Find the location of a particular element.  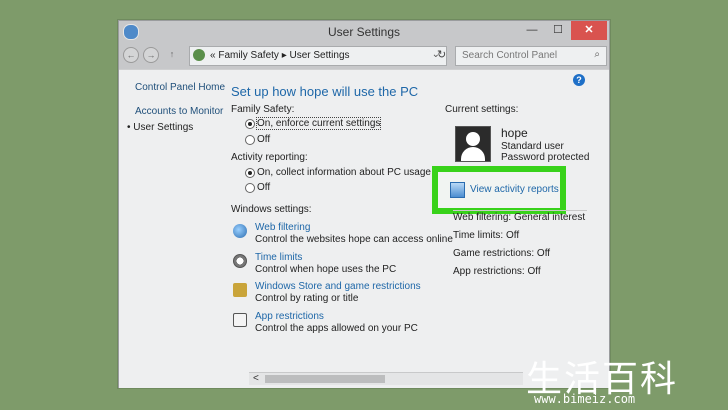

search-input: Search Control Panel ⌕ is located at coordinates (531, 56).